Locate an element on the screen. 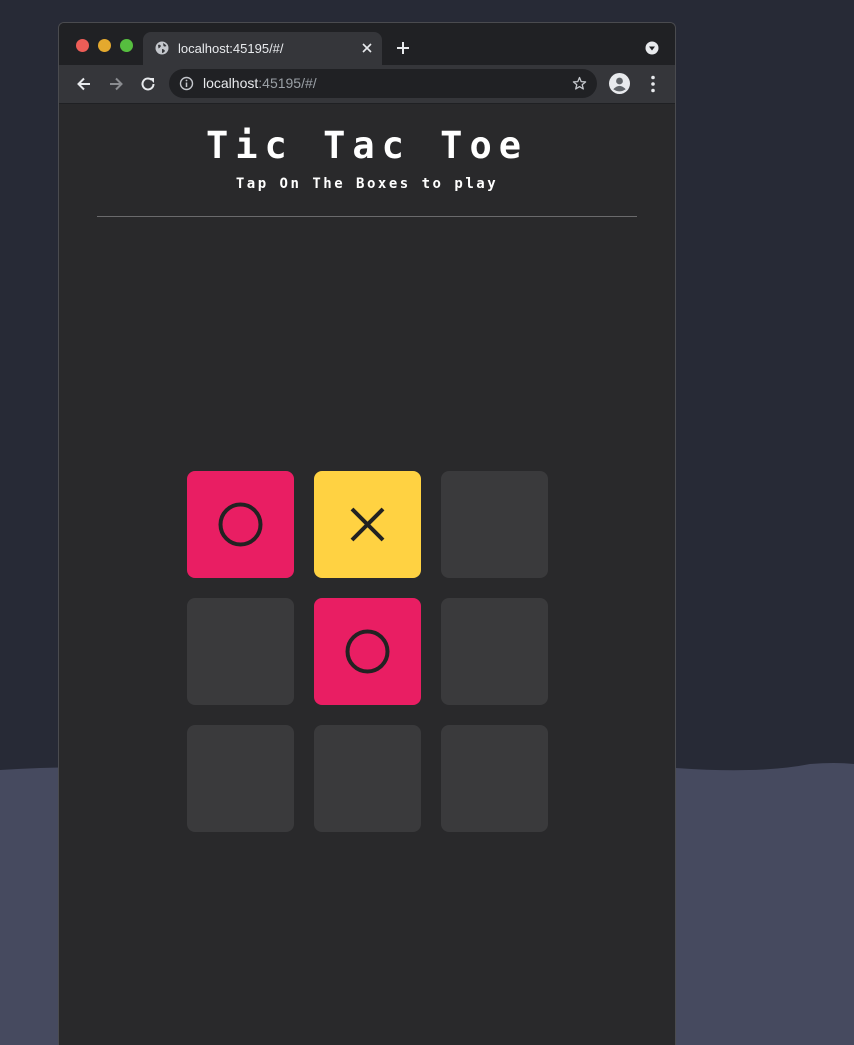 The image size is (854, 1045). url-text: localhost:45195/#/ is located at coordinates (260, 83).